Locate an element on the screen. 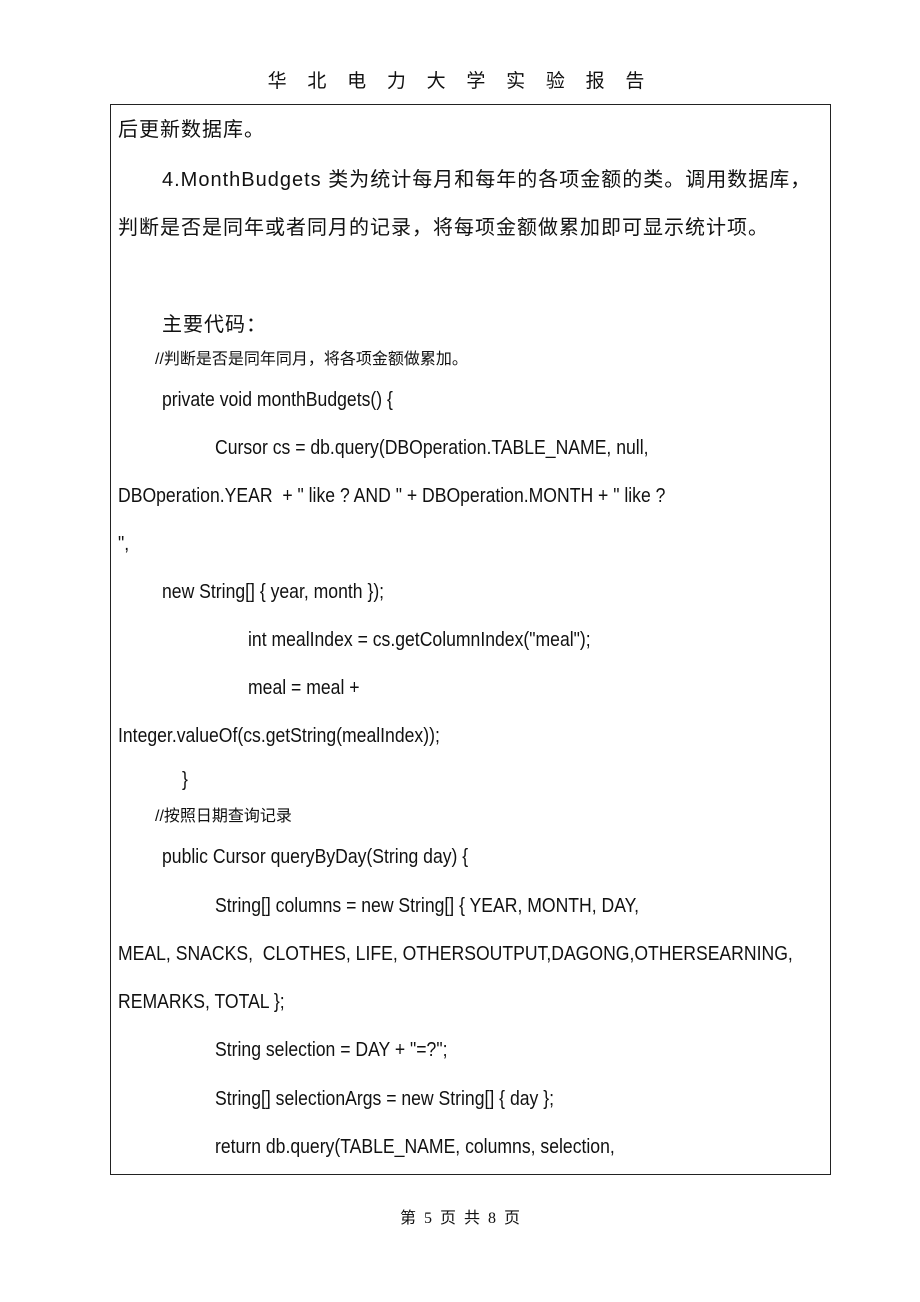 This screenshot has height=1302, width=920. code-line: String selection = DAY + "=?"; is located at coordinates (331, 1050).